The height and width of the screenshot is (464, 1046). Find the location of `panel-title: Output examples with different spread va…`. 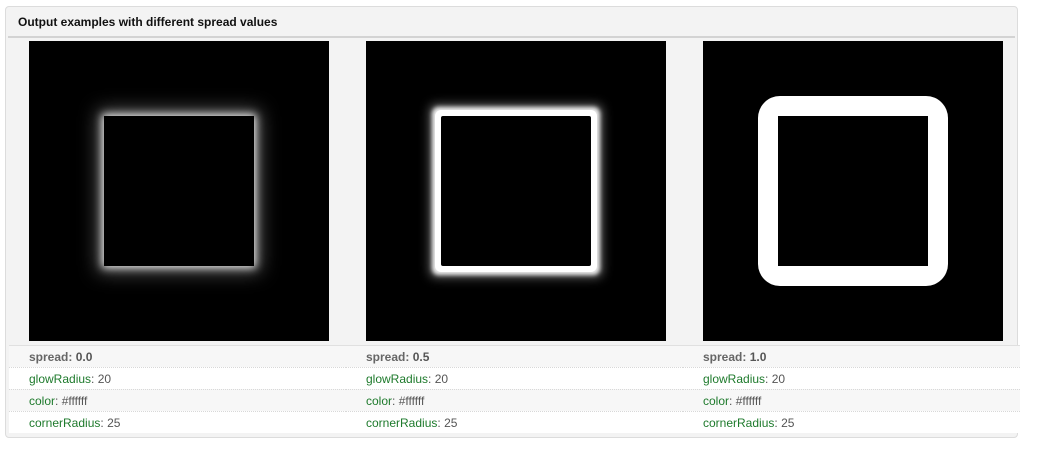

panel-title: Output examples with different spread va… is located at coordinates (148, 22).